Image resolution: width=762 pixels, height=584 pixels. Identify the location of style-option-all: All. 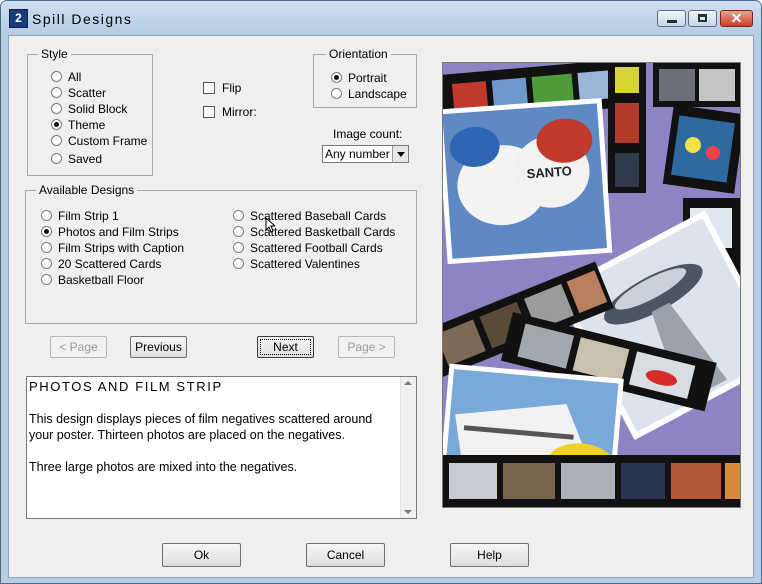
(66, 77).